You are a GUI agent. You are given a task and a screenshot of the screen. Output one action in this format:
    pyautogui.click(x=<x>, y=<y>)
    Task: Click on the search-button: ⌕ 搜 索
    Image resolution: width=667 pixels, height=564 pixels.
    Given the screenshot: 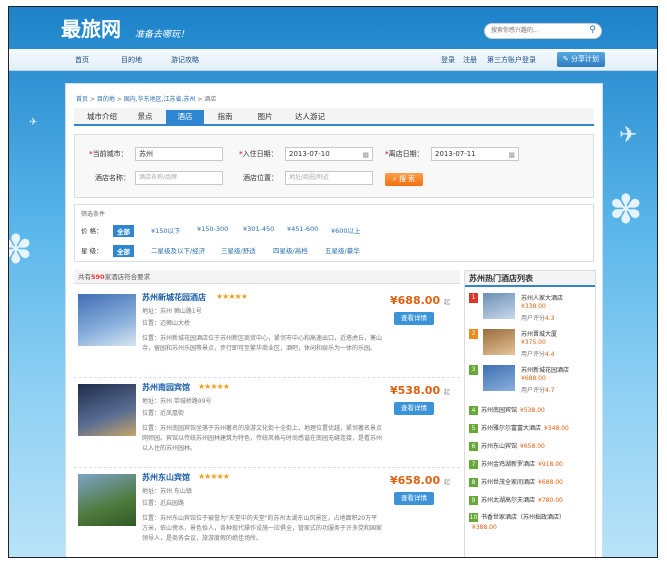 What is the action you would take?
    pyautogui.click(x=404, y=179)
    